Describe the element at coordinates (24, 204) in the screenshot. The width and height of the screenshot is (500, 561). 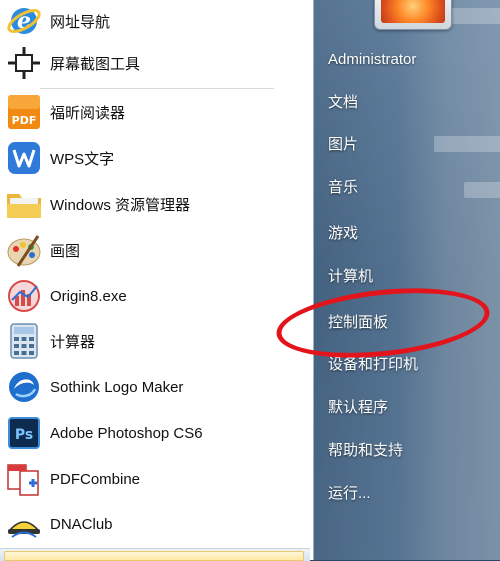
I see `folder-explorer-icon` at that location.